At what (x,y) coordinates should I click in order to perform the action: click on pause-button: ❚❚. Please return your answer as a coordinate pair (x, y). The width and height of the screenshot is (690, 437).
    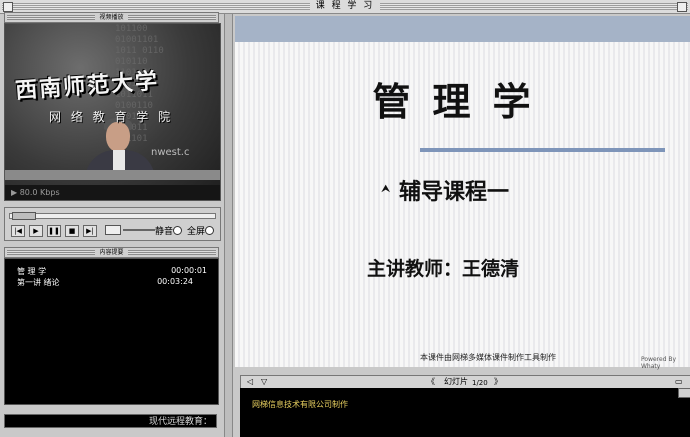
    Looking at the image, I should click on (54, 231).